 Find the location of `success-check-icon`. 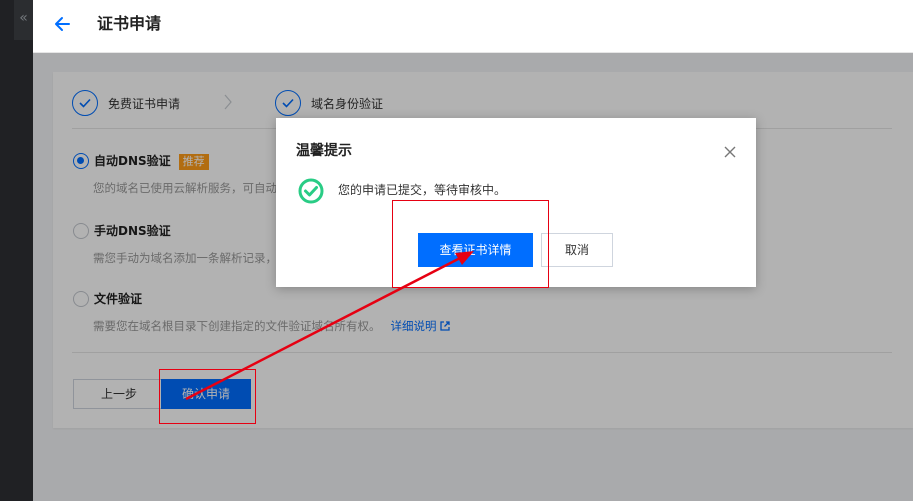

success-check-icon is located at coordinates (311, 191).